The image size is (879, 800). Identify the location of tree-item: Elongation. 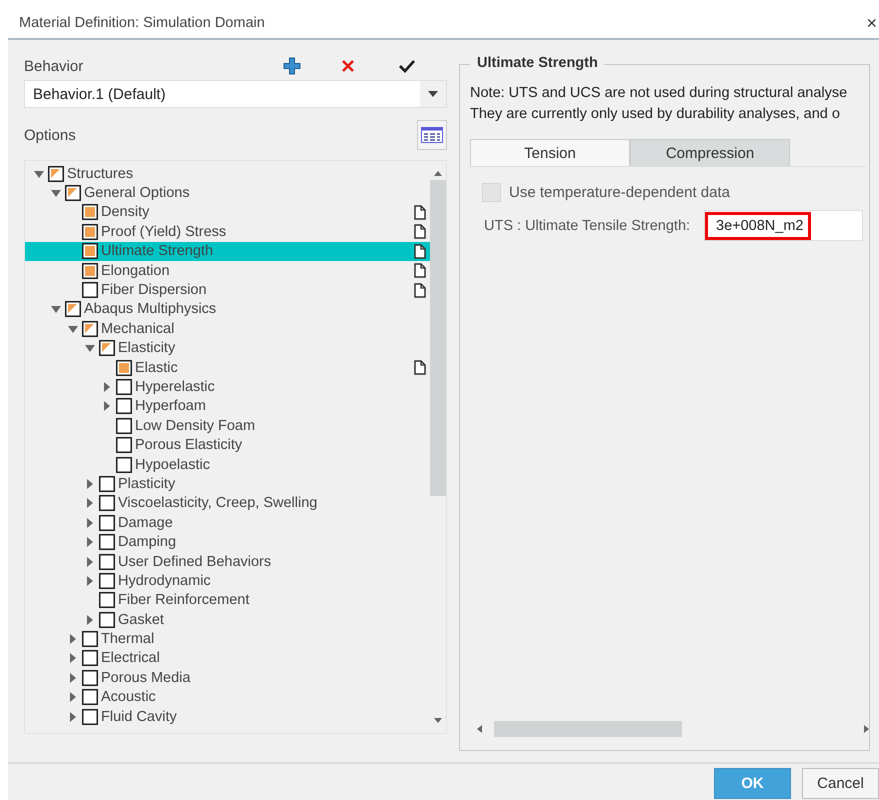
(227, 270).